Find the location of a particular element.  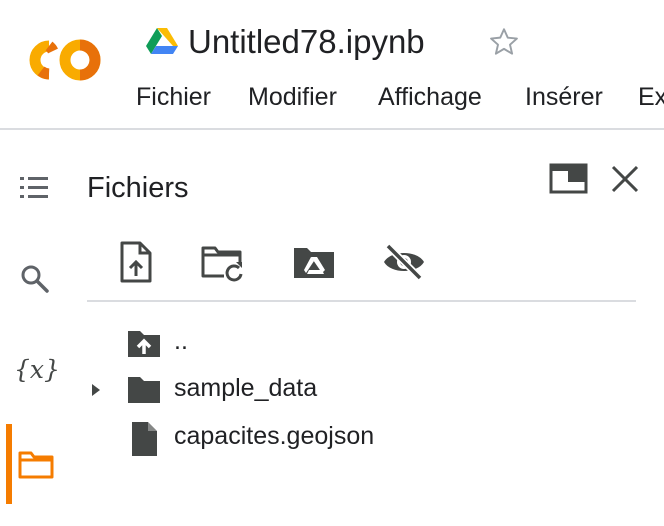

active-tab-indicator is located at coordinates (9, 464).